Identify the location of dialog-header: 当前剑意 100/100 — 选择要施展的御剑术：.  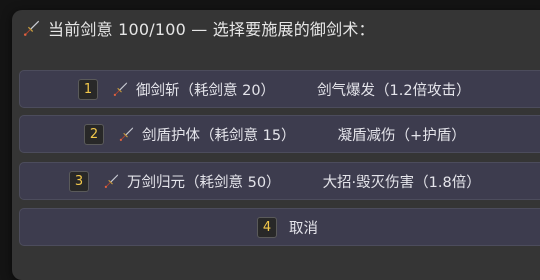
(198, 28).